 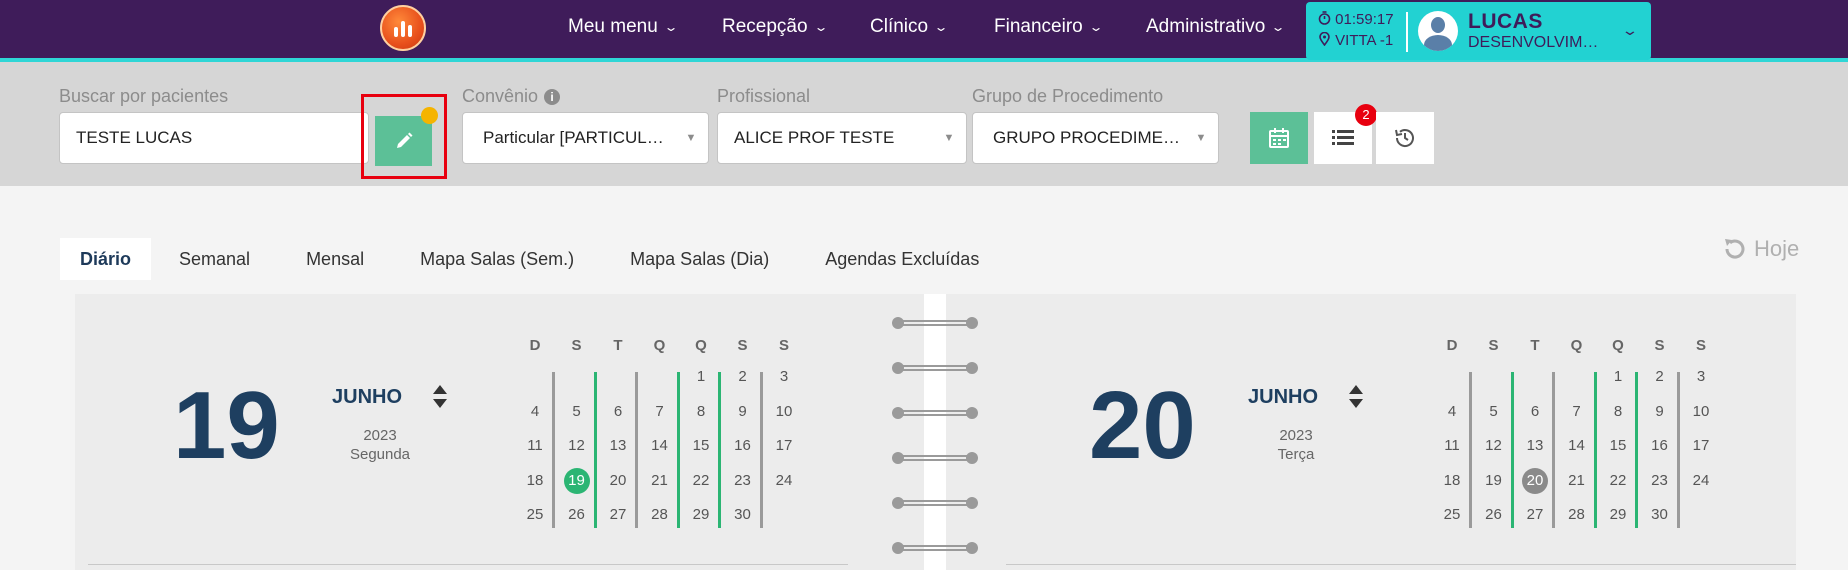 I want to click on nav-financeiro: Financeiro ⌄, so click(x=1048, y=27).